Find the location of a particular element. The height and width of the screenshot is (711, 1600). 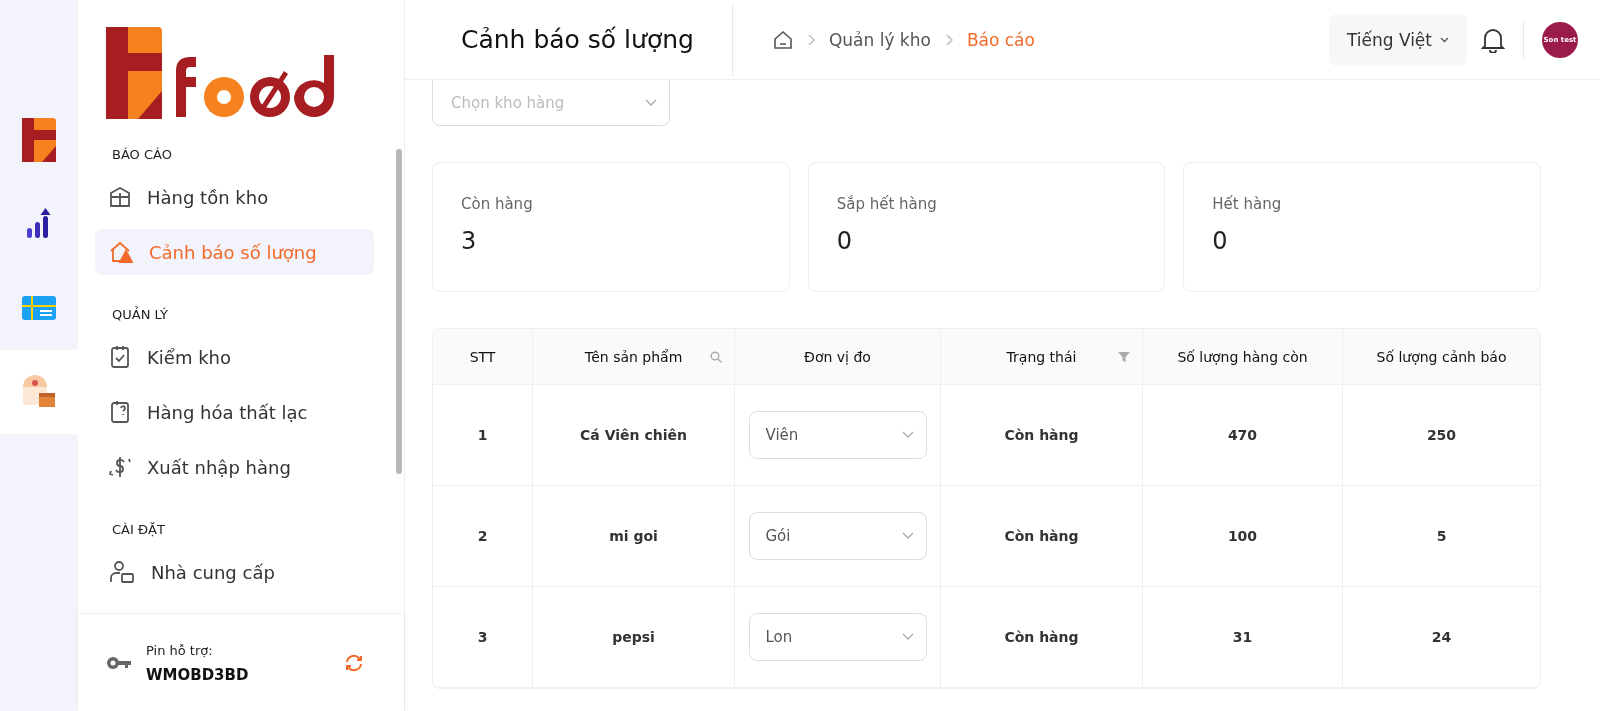

column-header: Tên sản phẩm is located at coordinates (634, 356).